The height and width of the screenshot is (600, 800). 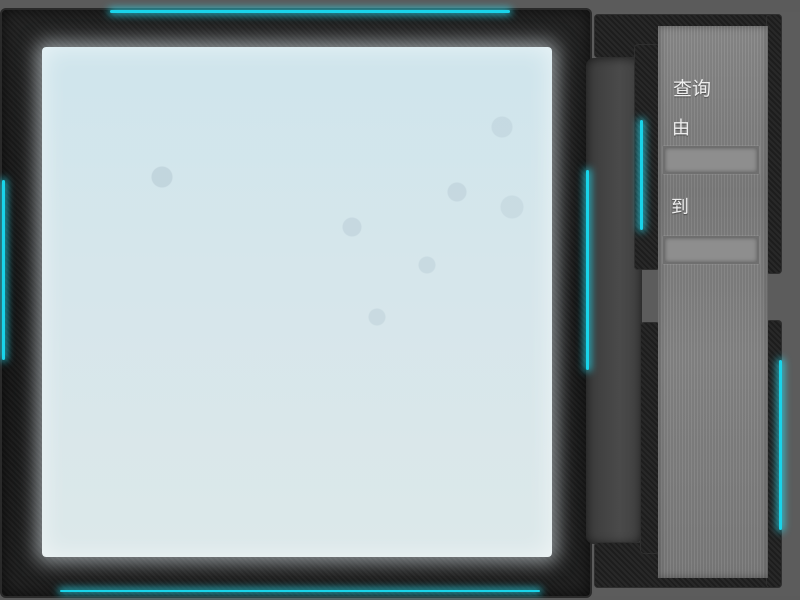 I want to click on to-label: 到, so click(x=680, y=207).